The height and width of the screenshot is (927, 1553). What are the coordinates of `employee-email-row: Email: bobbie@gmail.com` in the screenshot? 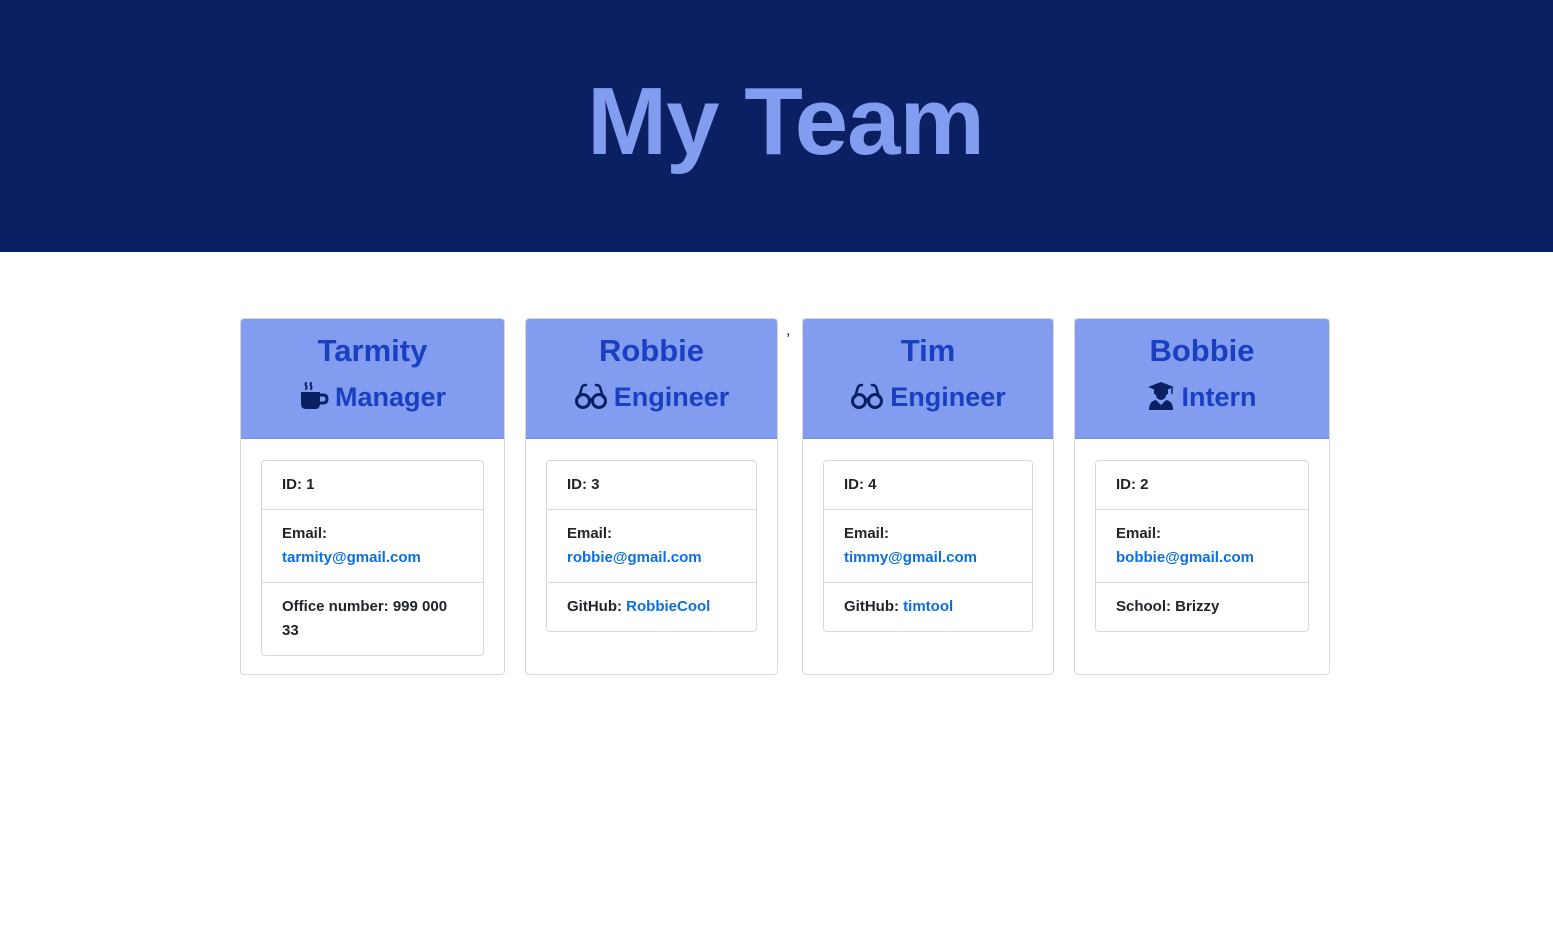 It's located at (1202, 545).